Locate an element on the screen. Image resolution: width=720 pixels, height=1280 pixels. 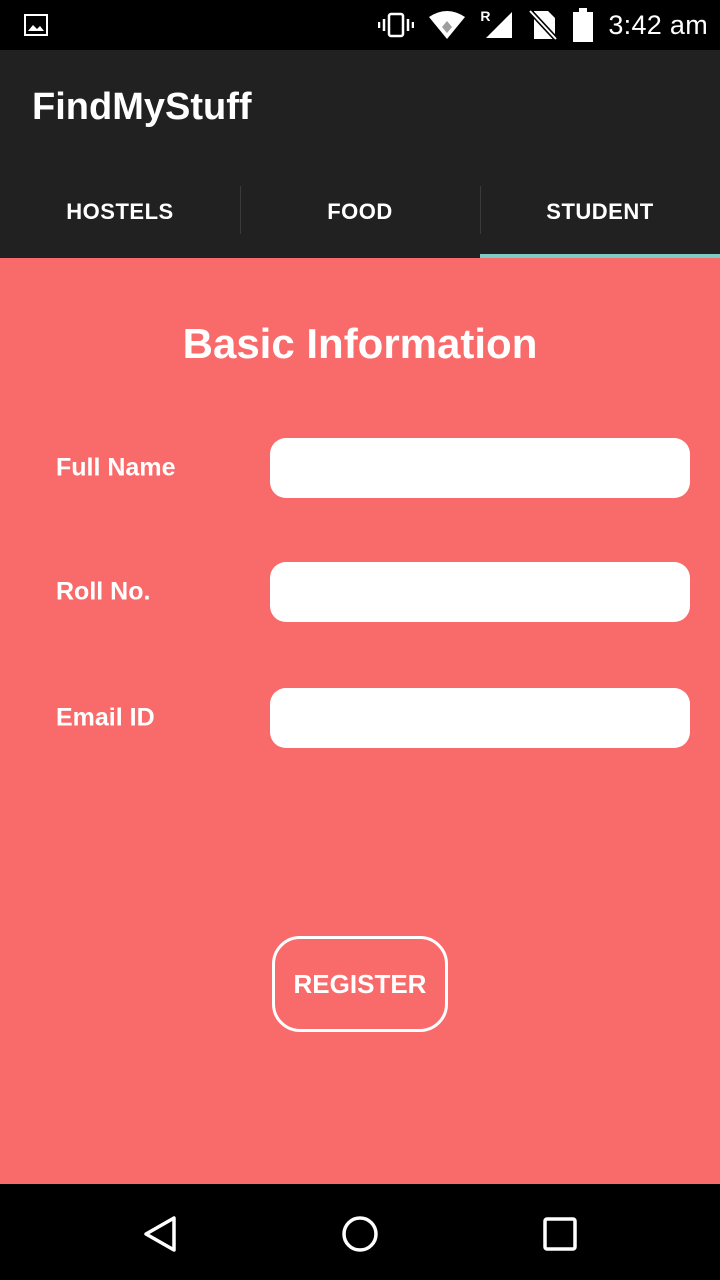
wifi-icon is located at coordinates (447, 25).